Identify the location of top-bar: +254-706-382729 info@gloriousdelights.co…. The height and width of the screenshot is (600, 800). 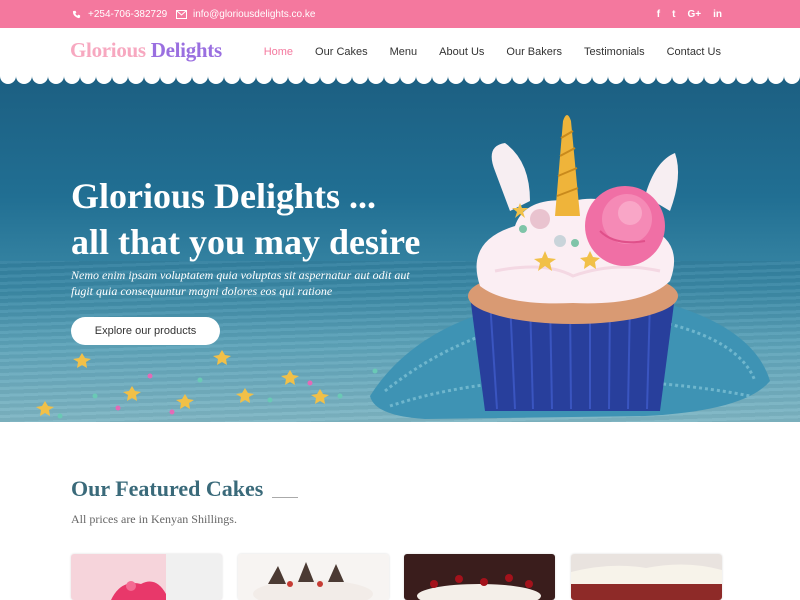
(400, 14).